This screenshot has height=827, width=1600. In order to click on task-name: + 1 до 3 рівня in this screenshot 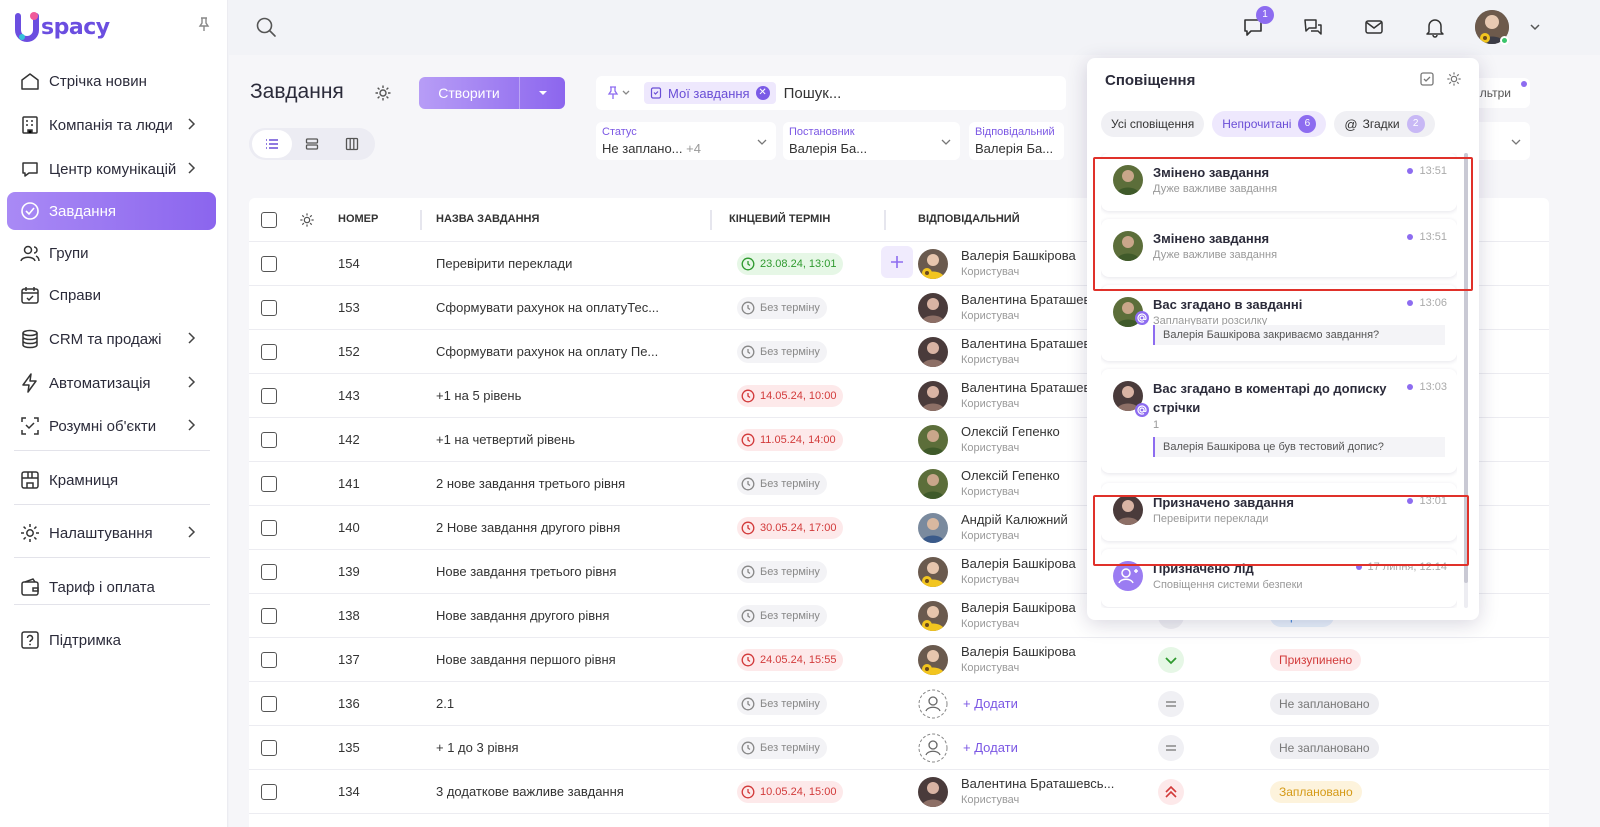, I will do `click(477, 747)`.